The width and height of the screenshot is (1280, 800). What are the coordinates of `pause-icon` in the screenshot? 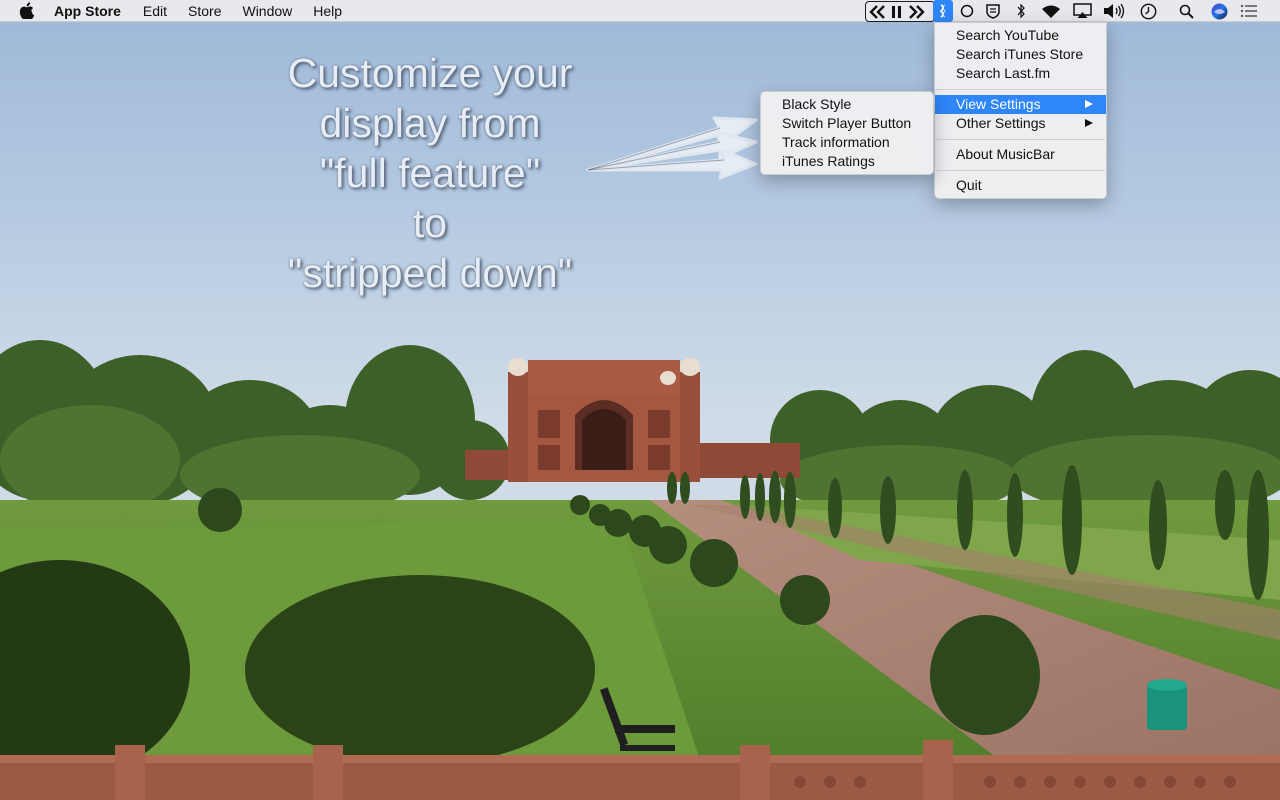 It's located at (897, 12).